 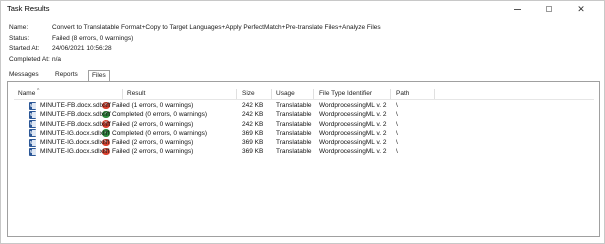 What do you see at coordinates (136, 93) in the screenshot?
I see `column-header-result: Result` at bounding box center [136, 93].